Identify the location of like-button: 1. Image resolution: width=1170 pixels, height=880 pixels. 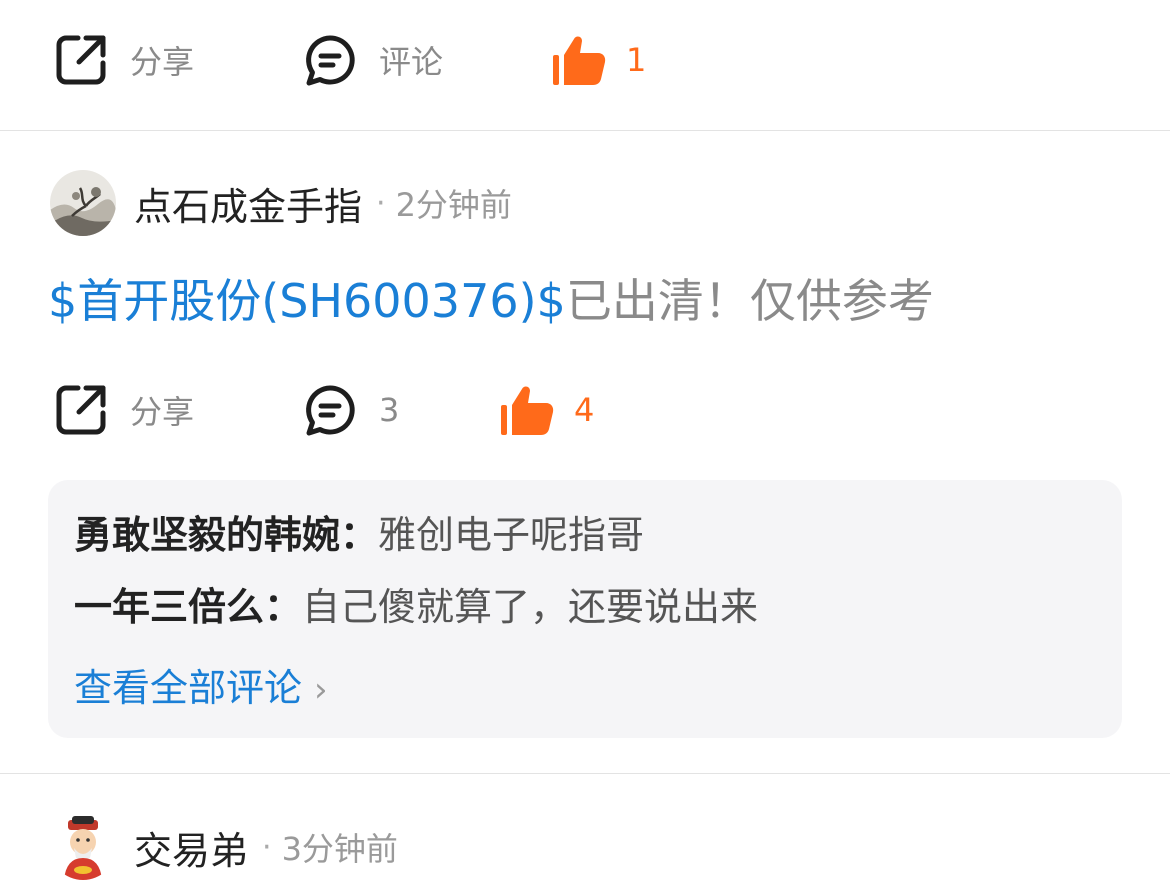
(599, 60).